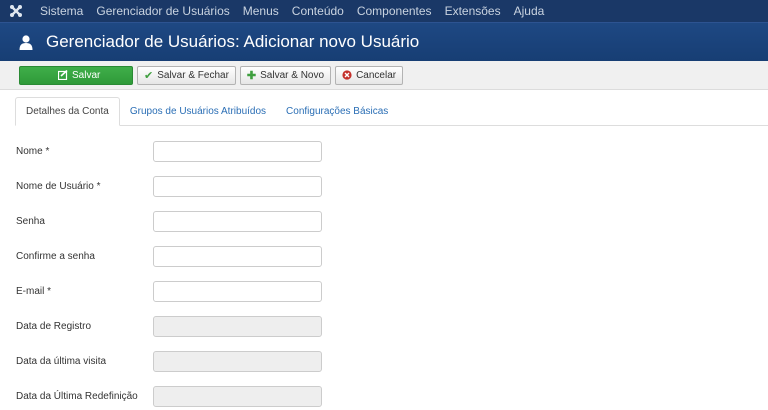 The height and width of the screenshot is (410, 768). I want to click on confirme-senha-label: Confirme a senha, so click(55, 256).